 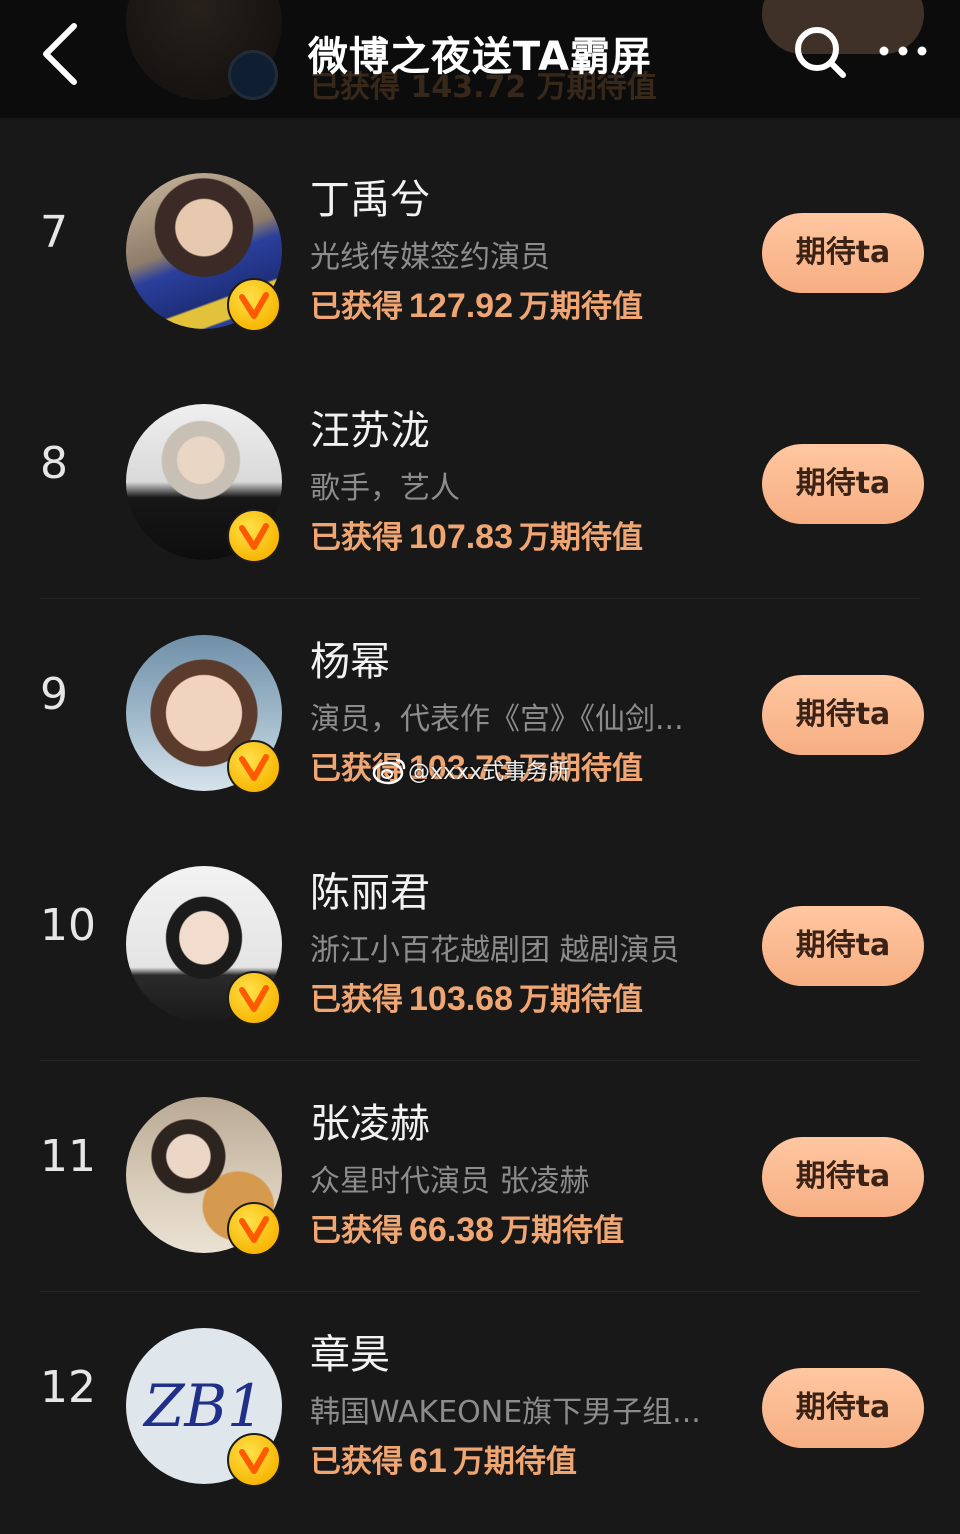 I want to click on vote-value: 127.92, so click(x=461, y=306).